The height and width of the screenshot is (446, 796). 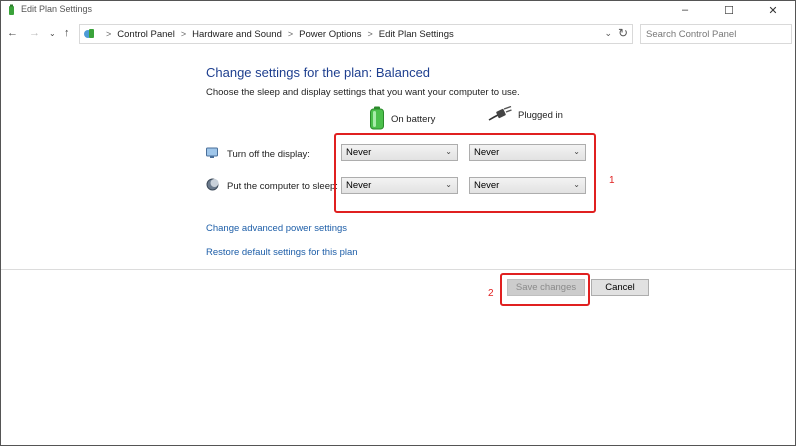 I want to click on sleep-setting-row: Put the computer to sleep:, so click(x=272, y=186).